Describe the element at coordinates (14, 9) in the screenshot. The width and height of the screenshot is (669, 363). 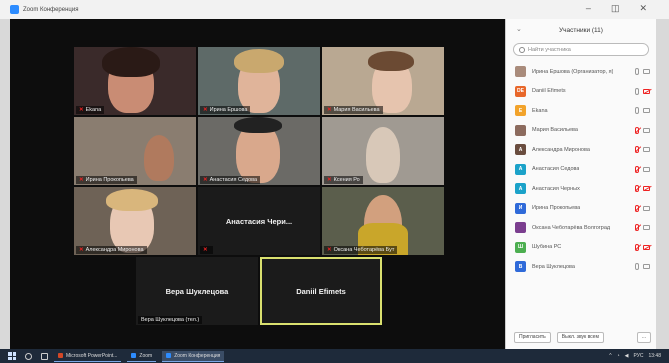
I see `zoom-app-icon` at that location.